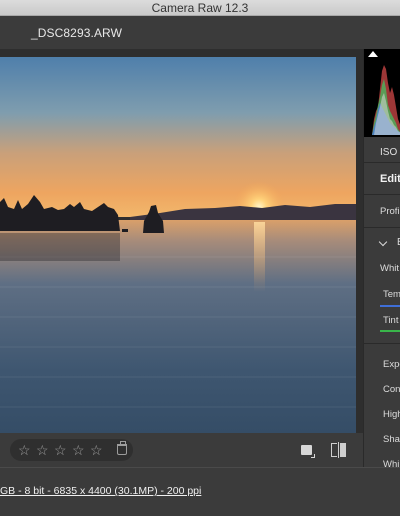 Image resolution: width=400 pixels, height=516 pixels. Describe the element at coordinates (391, 463) in the screenshot. I see `whites-label: Whi` at that location.